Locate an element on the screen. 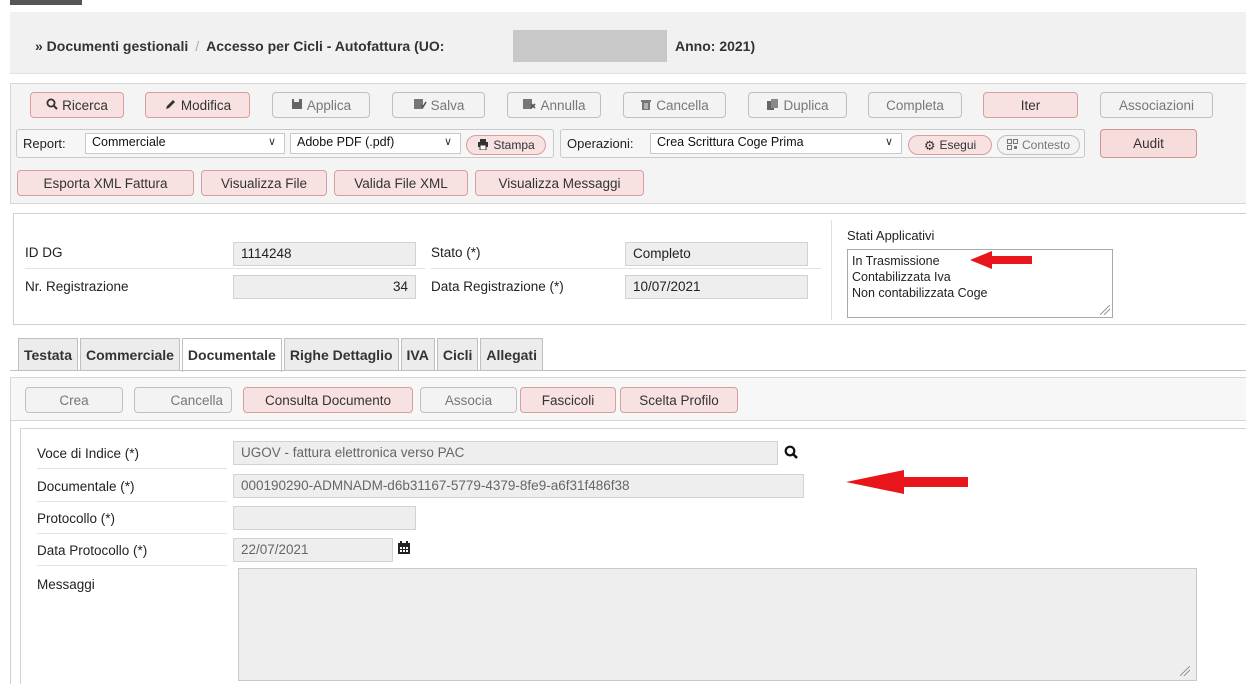 Image resolution: width=1246 pixels, height=684 pixels. associa-button: Associa is located at coordinates (468, 400).